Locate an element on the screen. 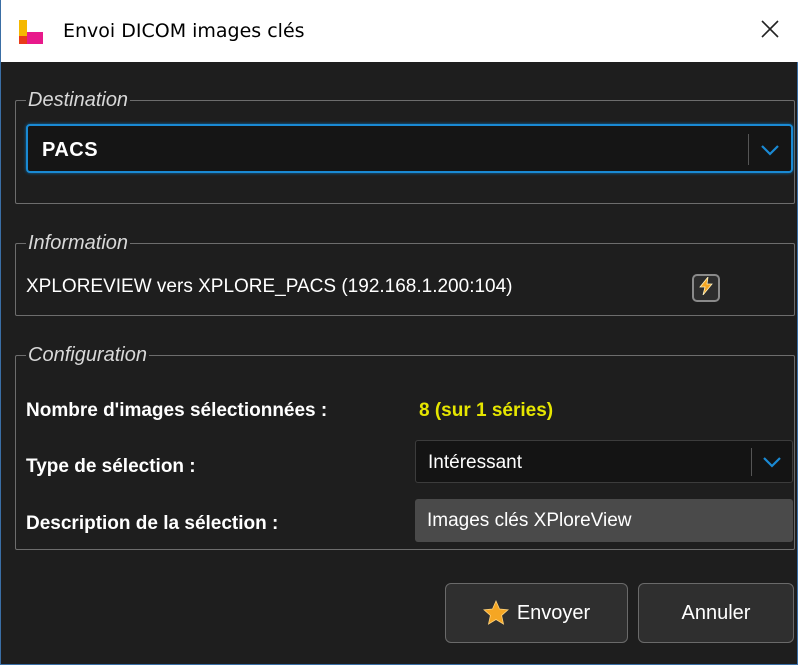 This screenshot has height=665, width=798. window-title: Envoi DICOM images clés is located at coordinates (184, 31).